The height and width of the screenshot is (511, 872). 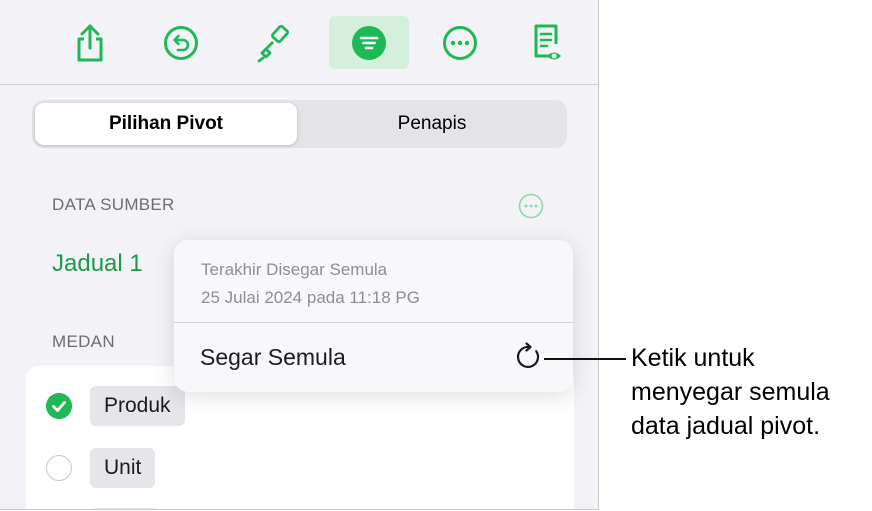 I want to click on share-icon, so click(x=90, y=42).